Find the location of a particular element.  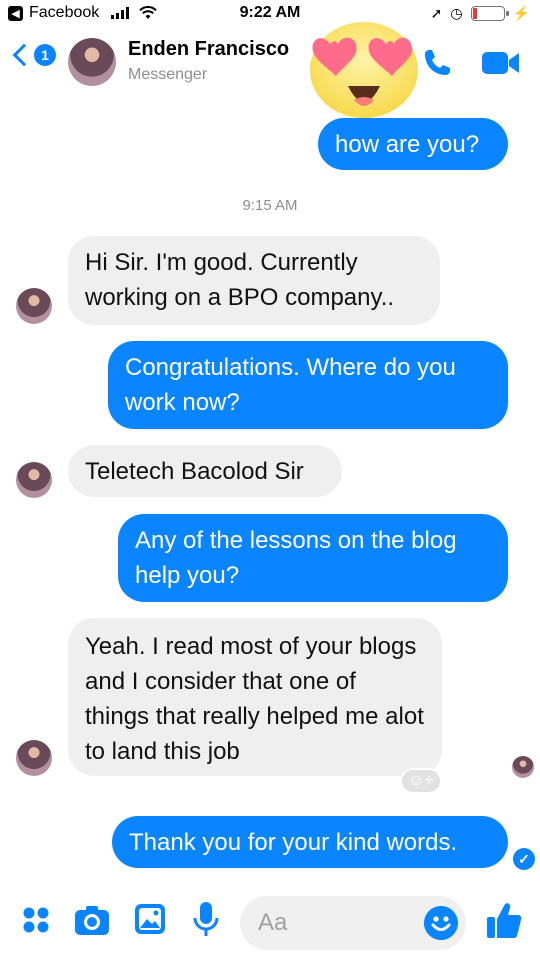

charging-icon: ⚡ is located at coordinates (521, 13).